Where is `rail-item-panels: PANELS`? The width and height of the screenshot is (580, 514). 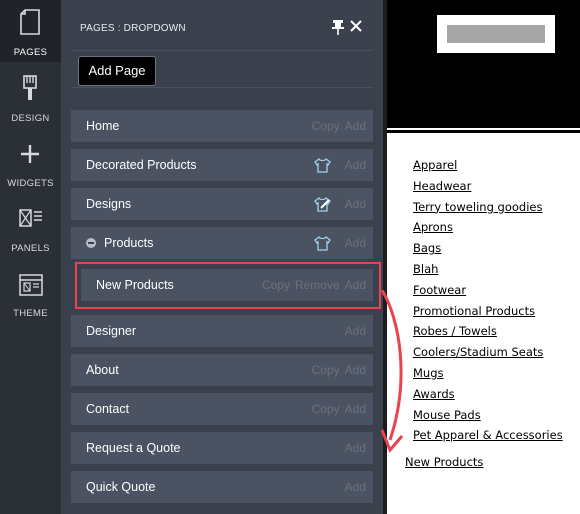
rail-item-panels: PANELS is located at coordinates (30, 227).